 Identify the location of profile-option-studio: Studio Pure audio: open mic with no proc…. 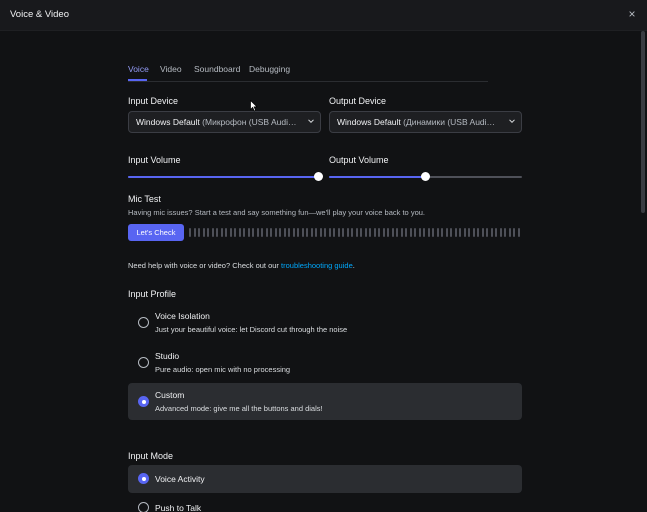
(325, 363).